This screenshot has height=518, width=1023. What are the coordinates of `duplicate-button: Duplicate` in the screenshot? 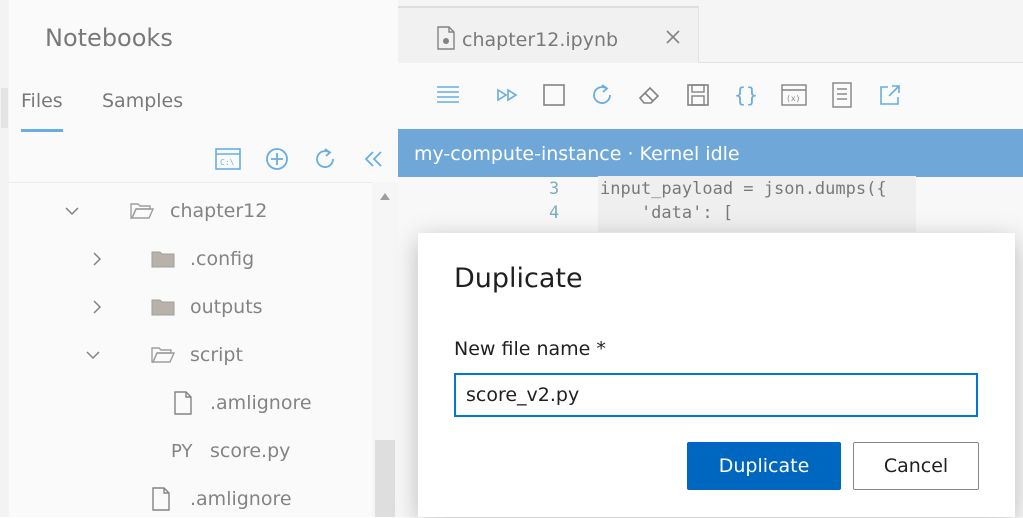 It's located at (764, 466).